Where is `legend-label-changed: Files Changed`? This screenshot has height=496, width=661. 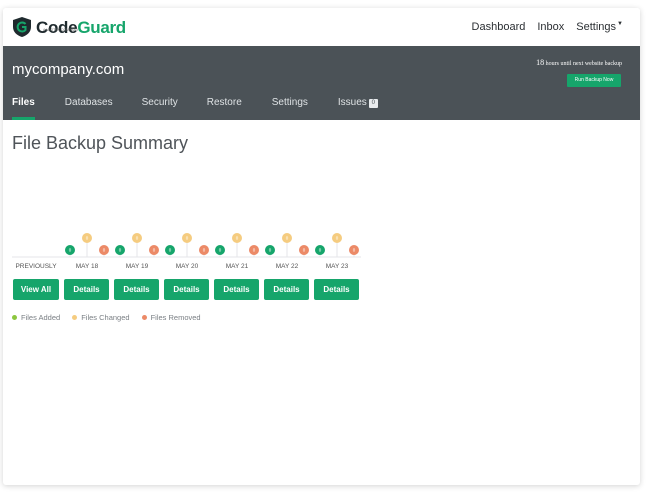 legend-label-changed: Files Changed is located at coordinates (105, 317).